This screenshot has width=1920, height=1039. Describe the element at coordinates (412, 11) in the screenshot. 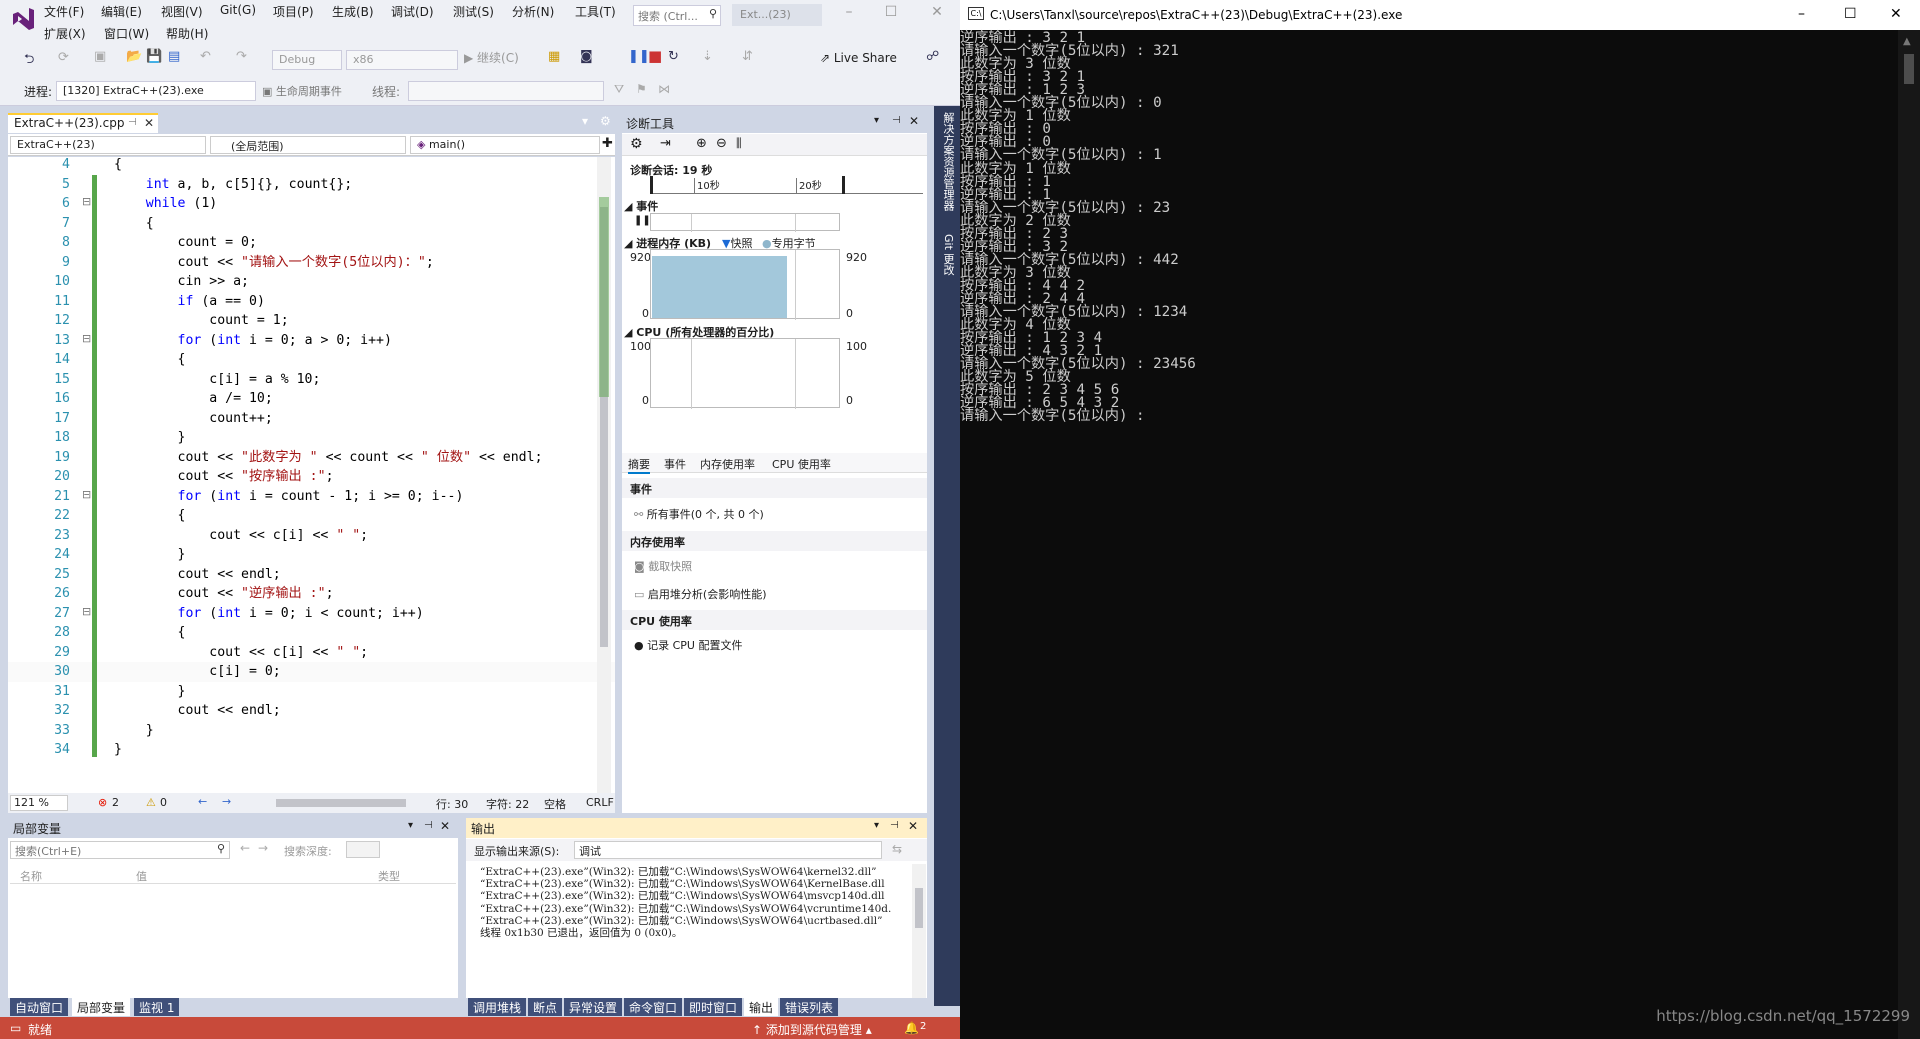

I see `menu-debug: 调试(D)` at that location.